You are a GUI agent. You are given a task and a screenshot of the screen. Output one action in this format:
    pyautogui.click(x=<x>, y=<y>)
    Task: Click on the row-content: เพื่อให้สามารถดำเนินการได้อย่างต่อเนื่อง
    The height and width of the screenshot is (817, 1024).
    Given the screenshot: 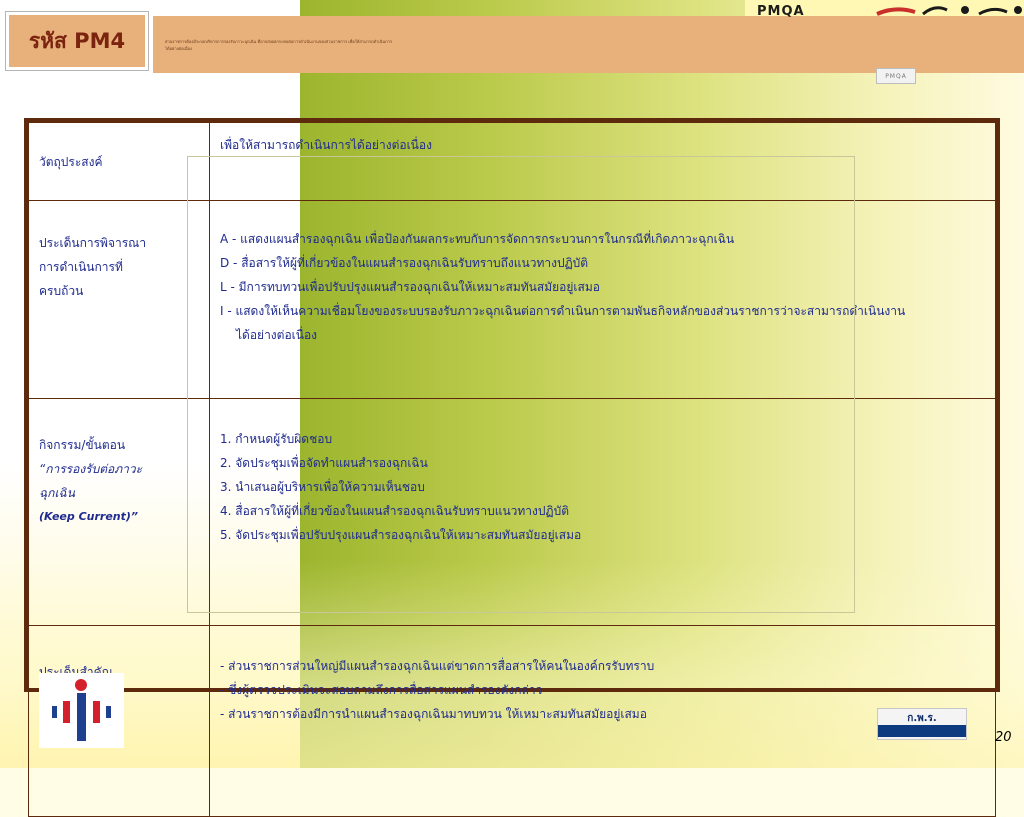 What is the action you would take?
    pyautogui.click(x=602, y=161)
    